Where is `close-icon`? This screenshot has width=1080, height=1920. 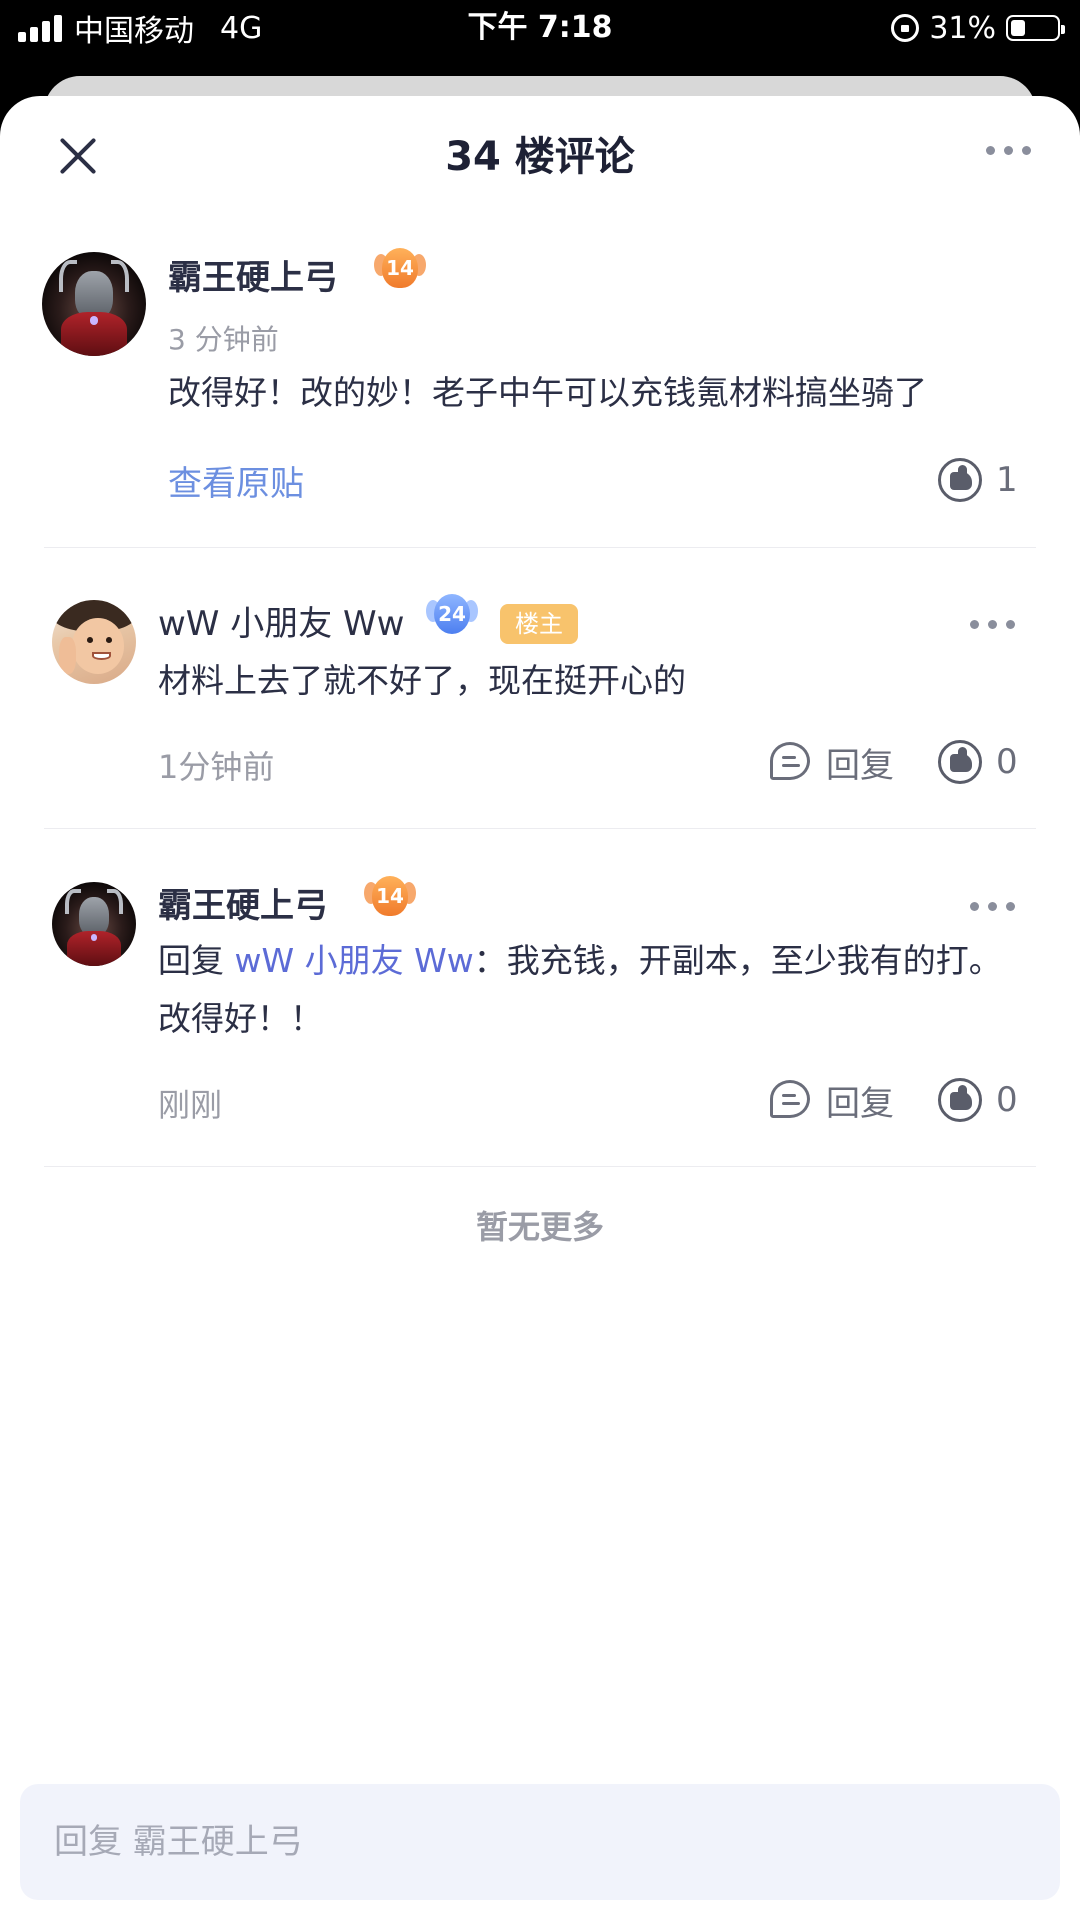 close-icon is located at coordinates (78, 156).